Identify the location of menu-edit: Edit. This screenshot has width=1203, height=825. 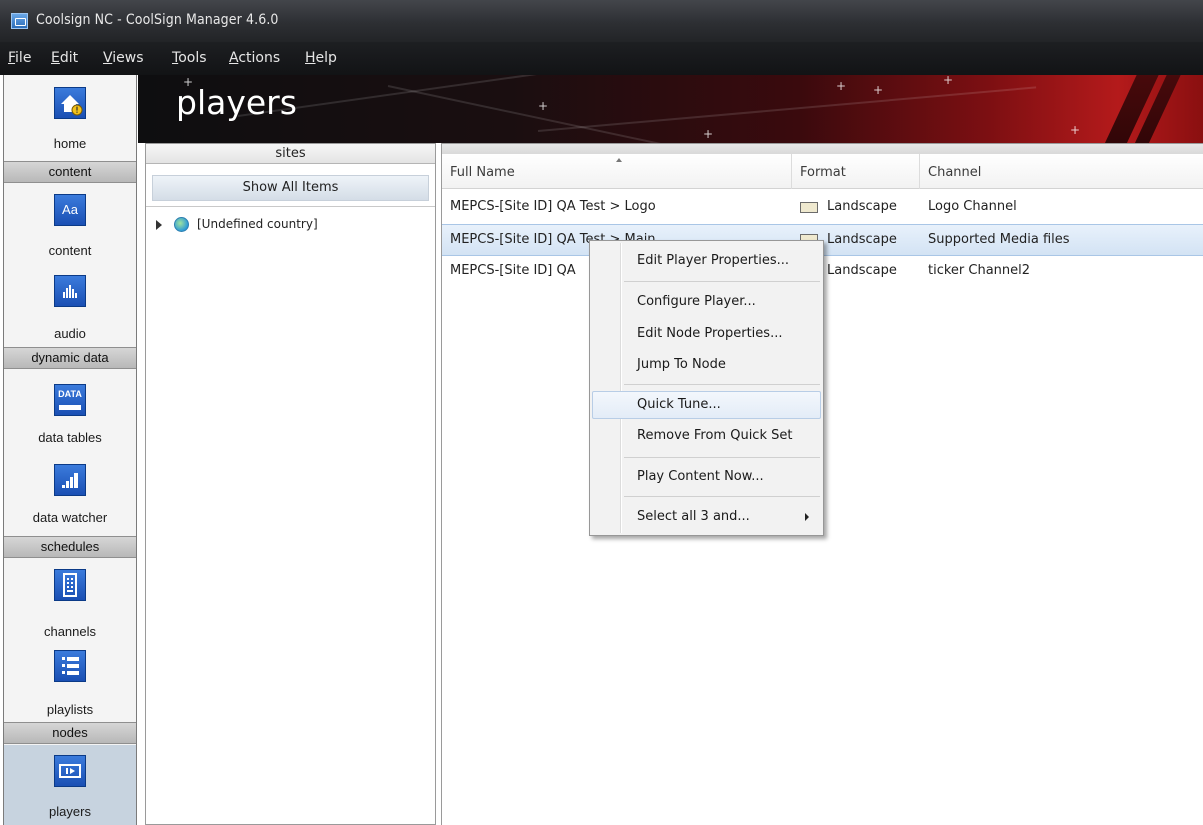
(64, 58).